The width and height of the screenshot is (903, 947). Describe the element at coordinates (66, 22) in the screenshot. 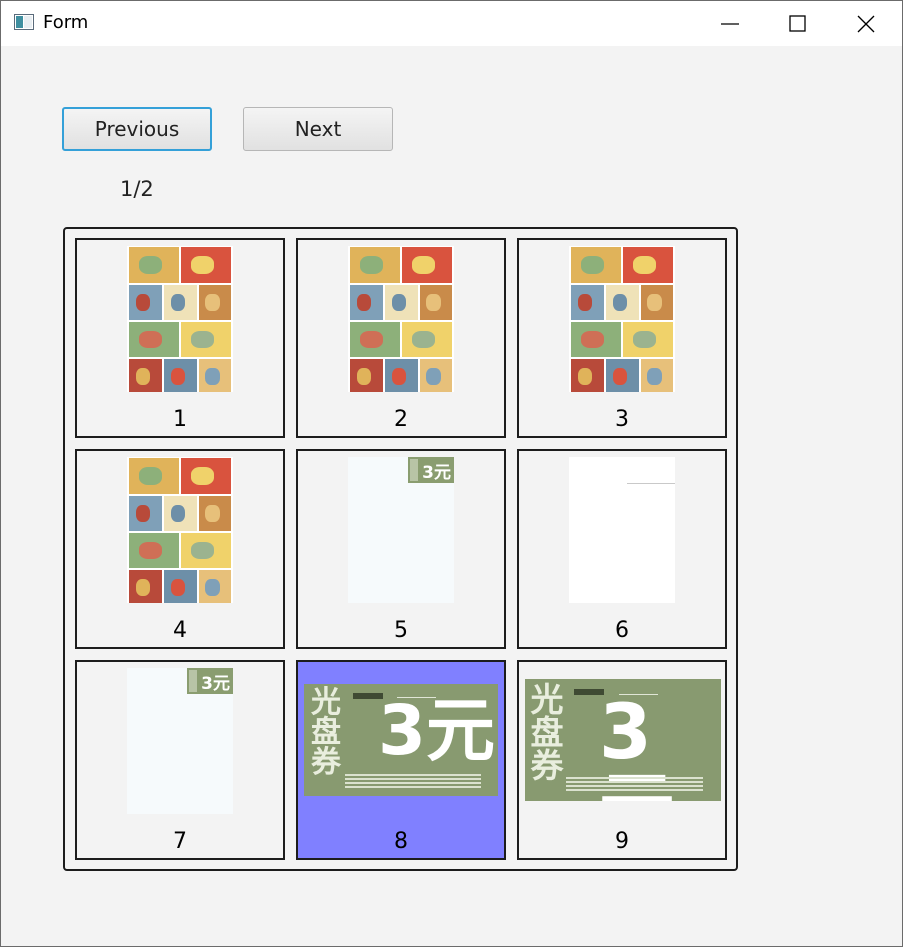

I see `window-title: Form` at that location.